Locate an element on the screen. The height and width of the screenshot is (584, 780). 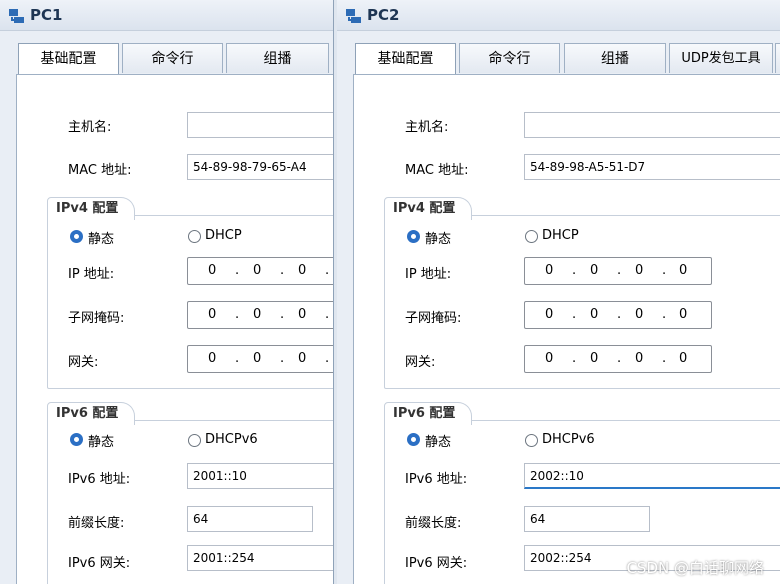
title-bar: PC2 is located at coordinates (558, 15).